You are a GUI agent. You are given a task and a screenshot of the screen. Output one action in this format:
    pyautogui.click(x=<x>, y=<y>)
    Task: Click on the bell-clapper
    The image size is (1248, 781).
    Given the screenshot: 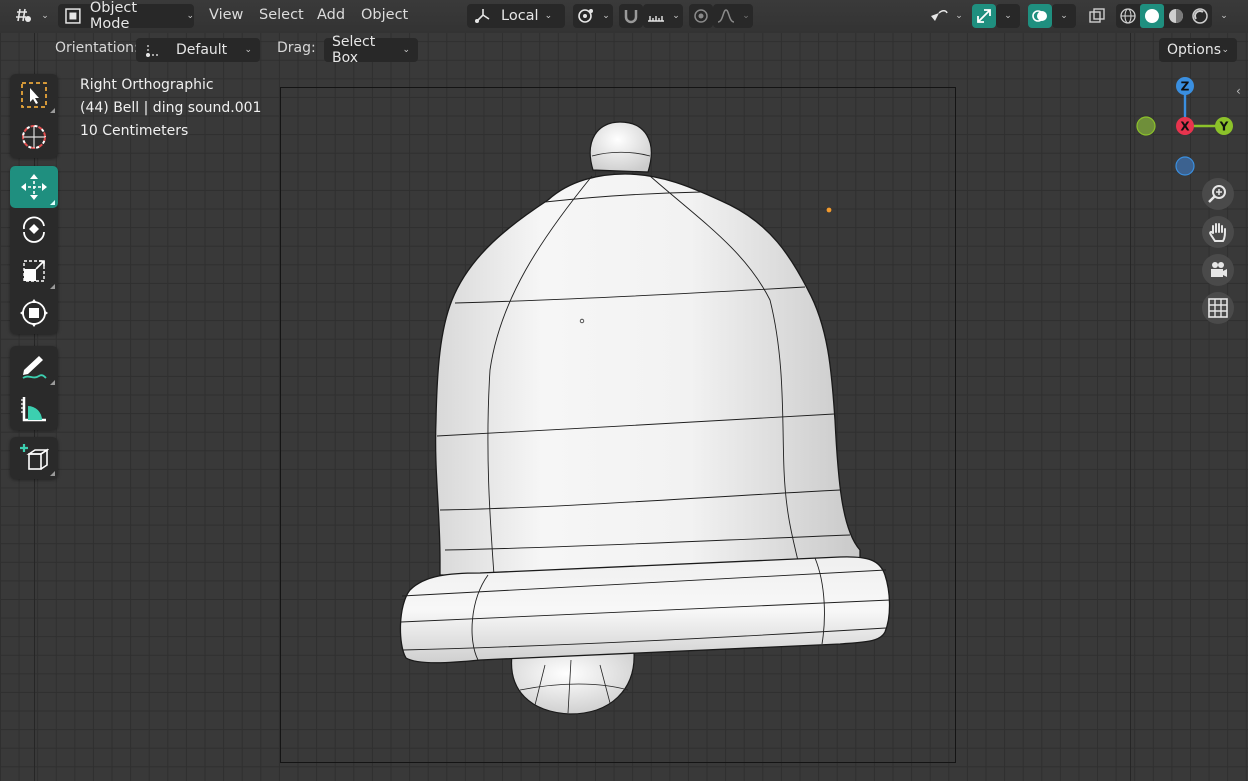 What is the action you would take?
    pyautogui.click(x=572, y=683)
    